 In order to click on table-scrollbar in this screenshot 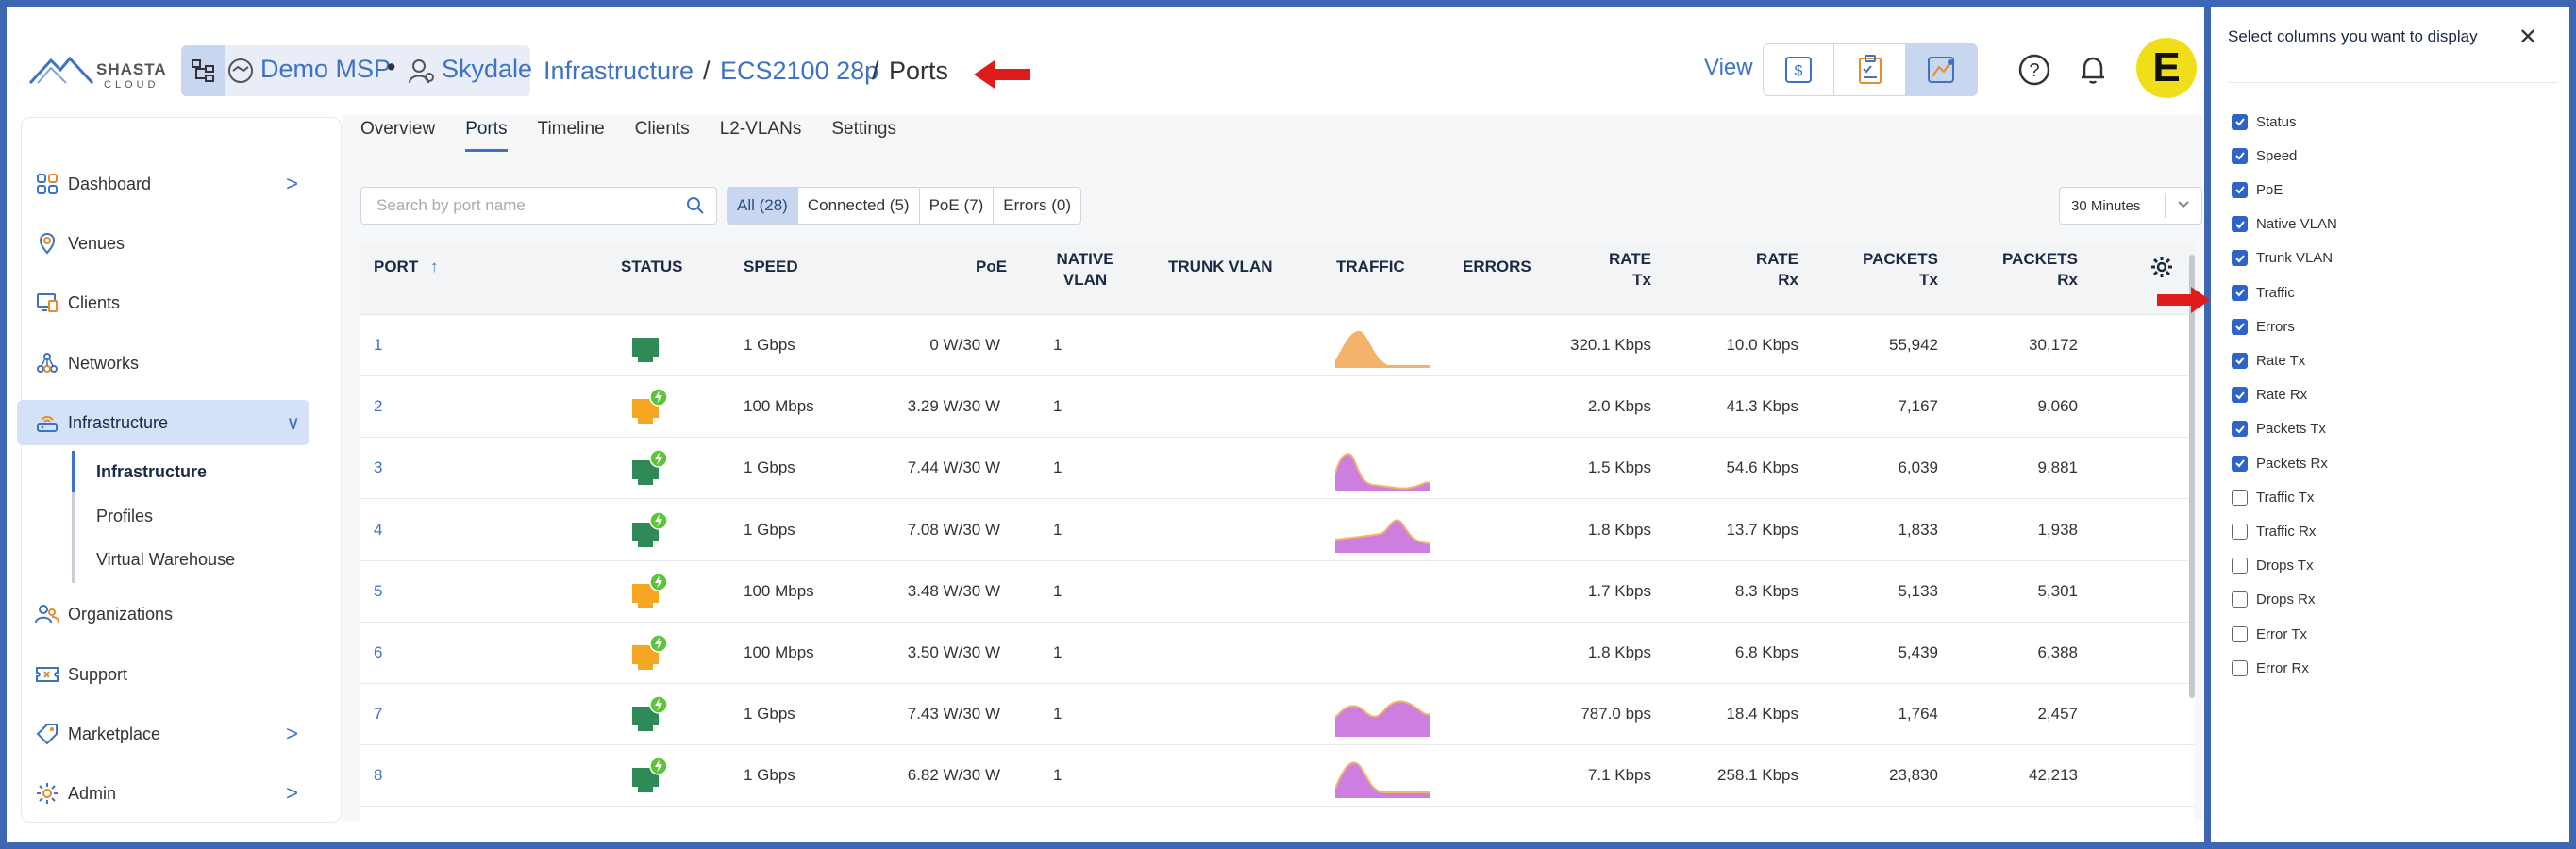, I will do `click(2192, 476)`.